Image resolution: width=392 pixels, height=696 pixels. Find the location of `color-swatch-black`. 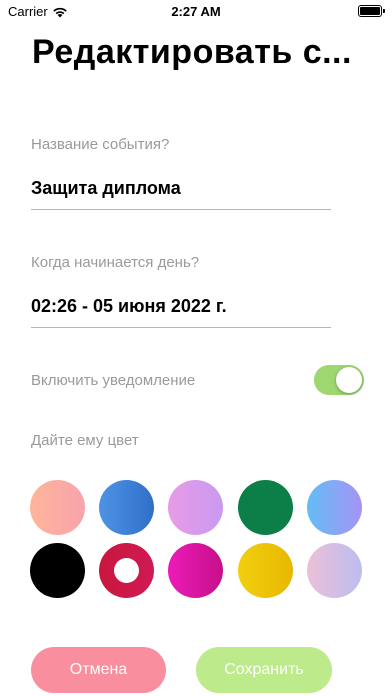

color-swatch-black is located at coordinates (57, 570).